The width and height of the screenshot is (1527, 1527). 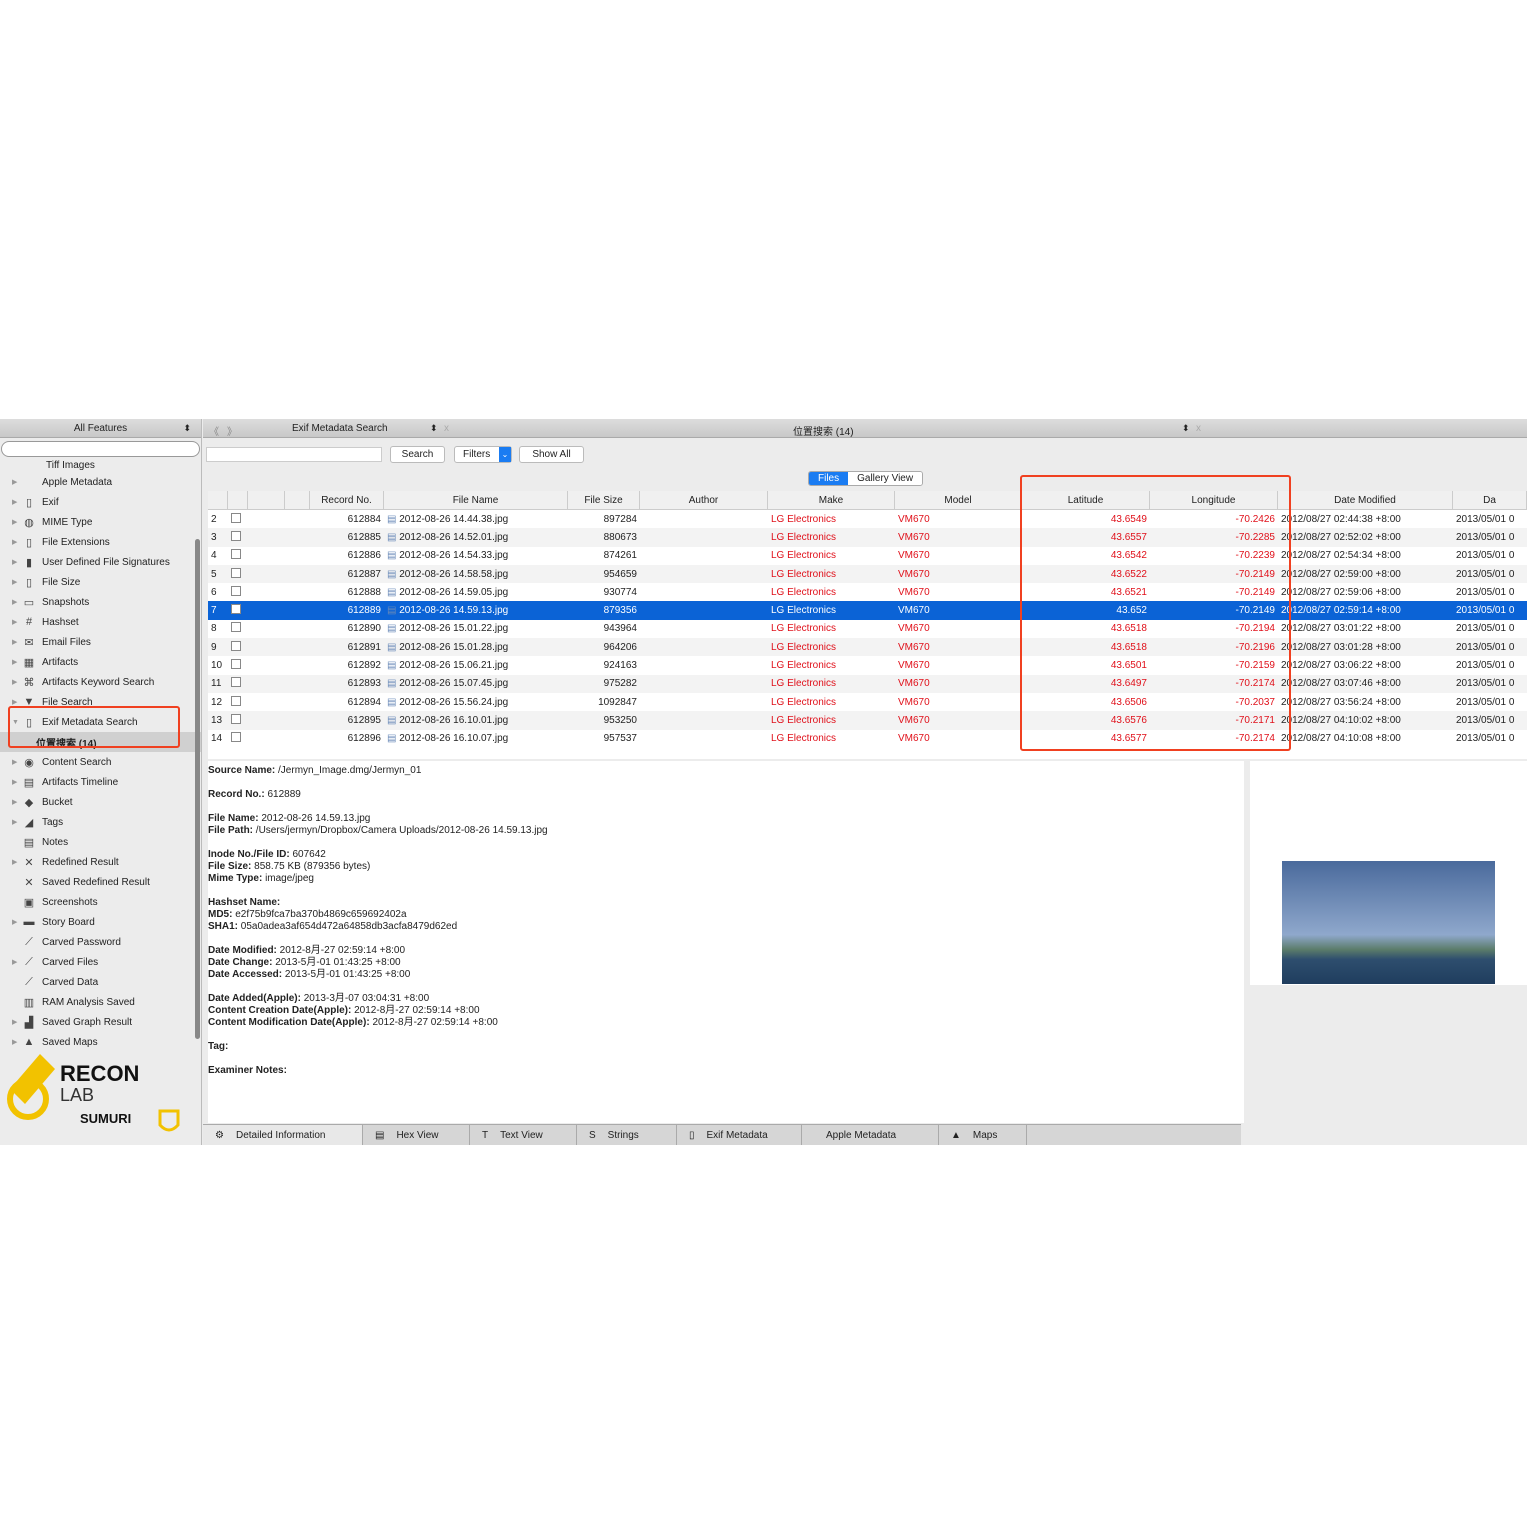 I want to click on tab-location-search: 位置搜索 (14), so click(x=823, y=430).